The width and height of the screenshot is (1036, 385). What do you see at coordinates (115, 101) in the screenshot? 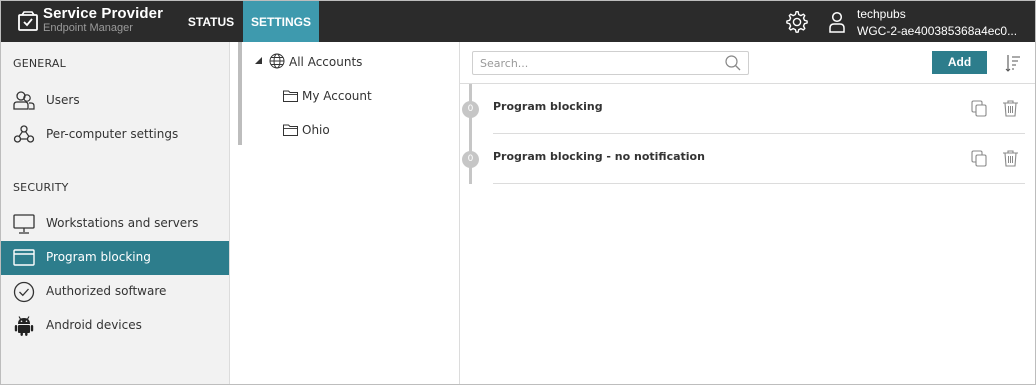
I see `sidebar-item-users: Users` at bounding box center [115, 101].